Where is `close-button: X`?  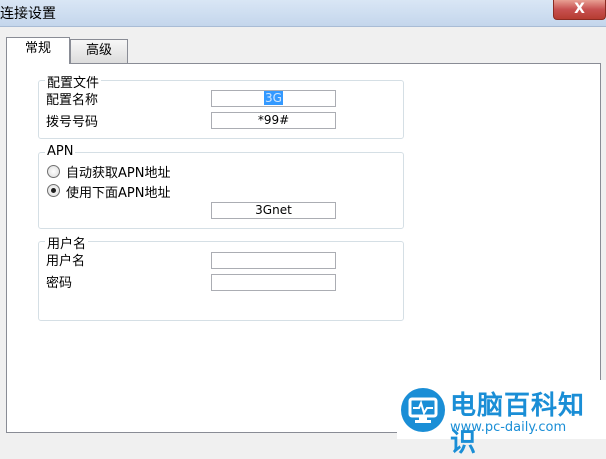 close-button: X is located at coordinates (579, 10).